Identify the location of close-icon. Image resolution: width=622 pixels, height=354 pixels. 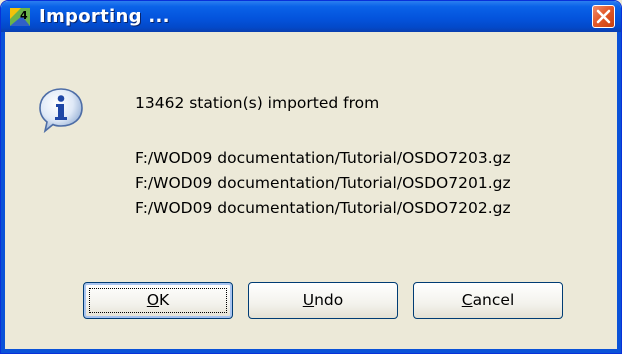
(603, 16).